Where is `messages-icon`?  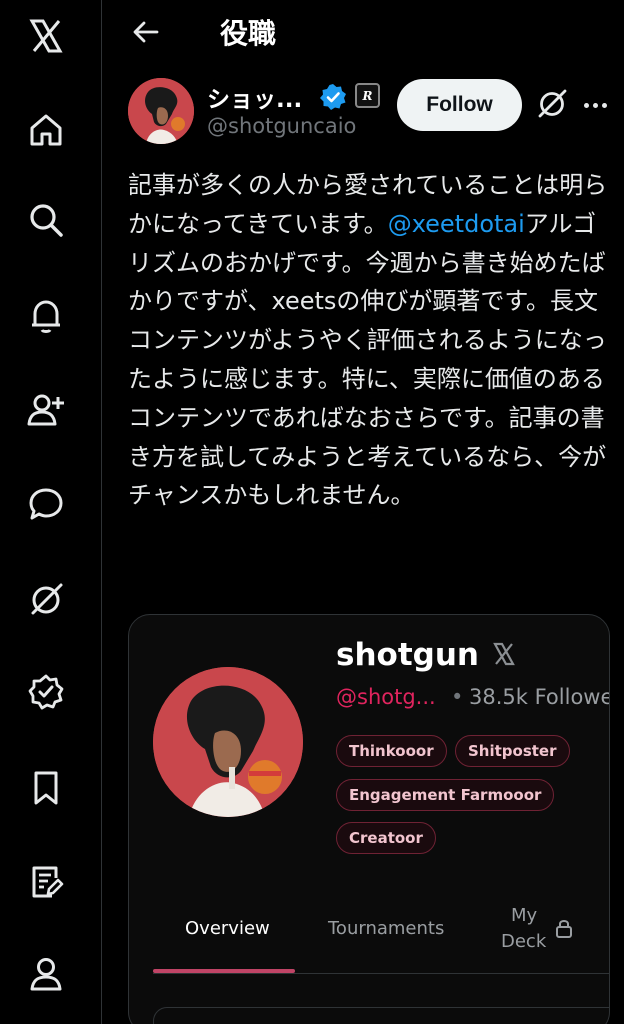 messages-icon is located at coordinates (46, 504).